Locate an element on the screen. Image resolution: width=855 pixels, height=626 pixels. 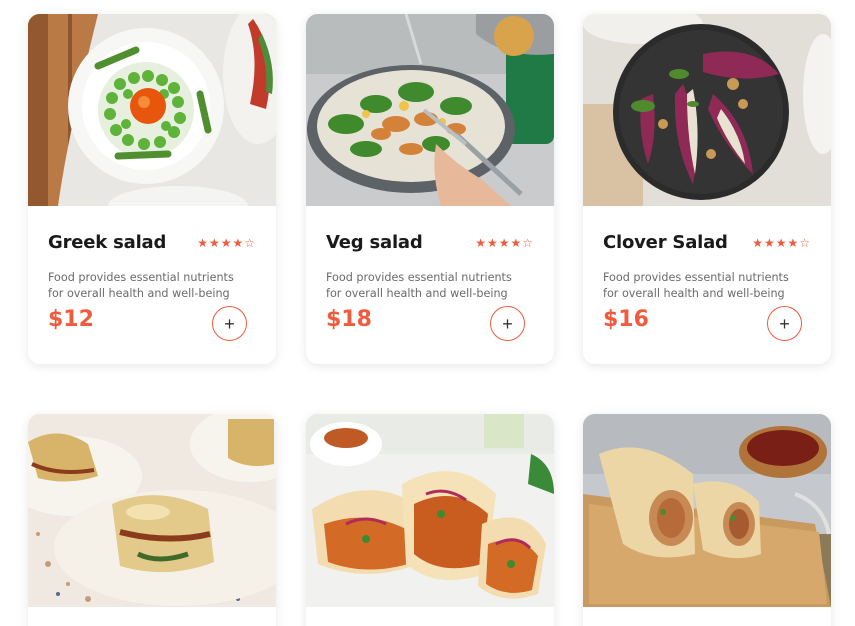
product-name: Greek salad is located at coordinates (107, 242).